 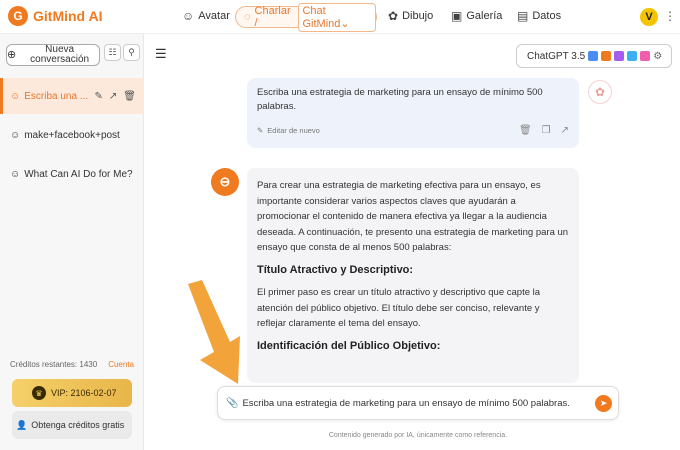 I want to click on search-icon: ⚲, so click(x=131, y=52).